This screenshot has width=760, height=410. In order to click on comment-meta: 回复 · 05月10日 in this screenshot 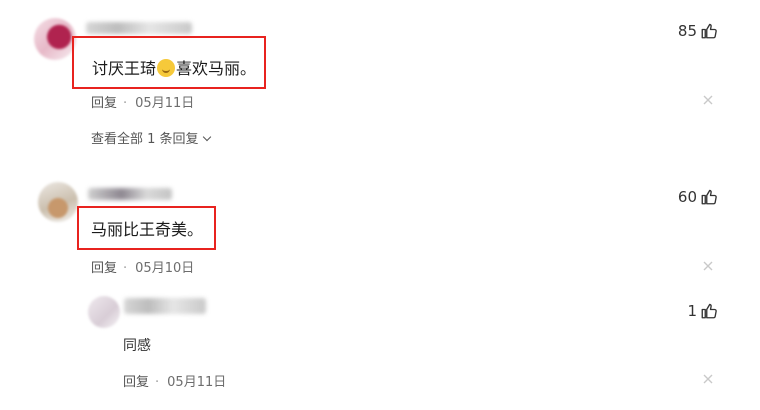, I will do `click(143, 268)`.